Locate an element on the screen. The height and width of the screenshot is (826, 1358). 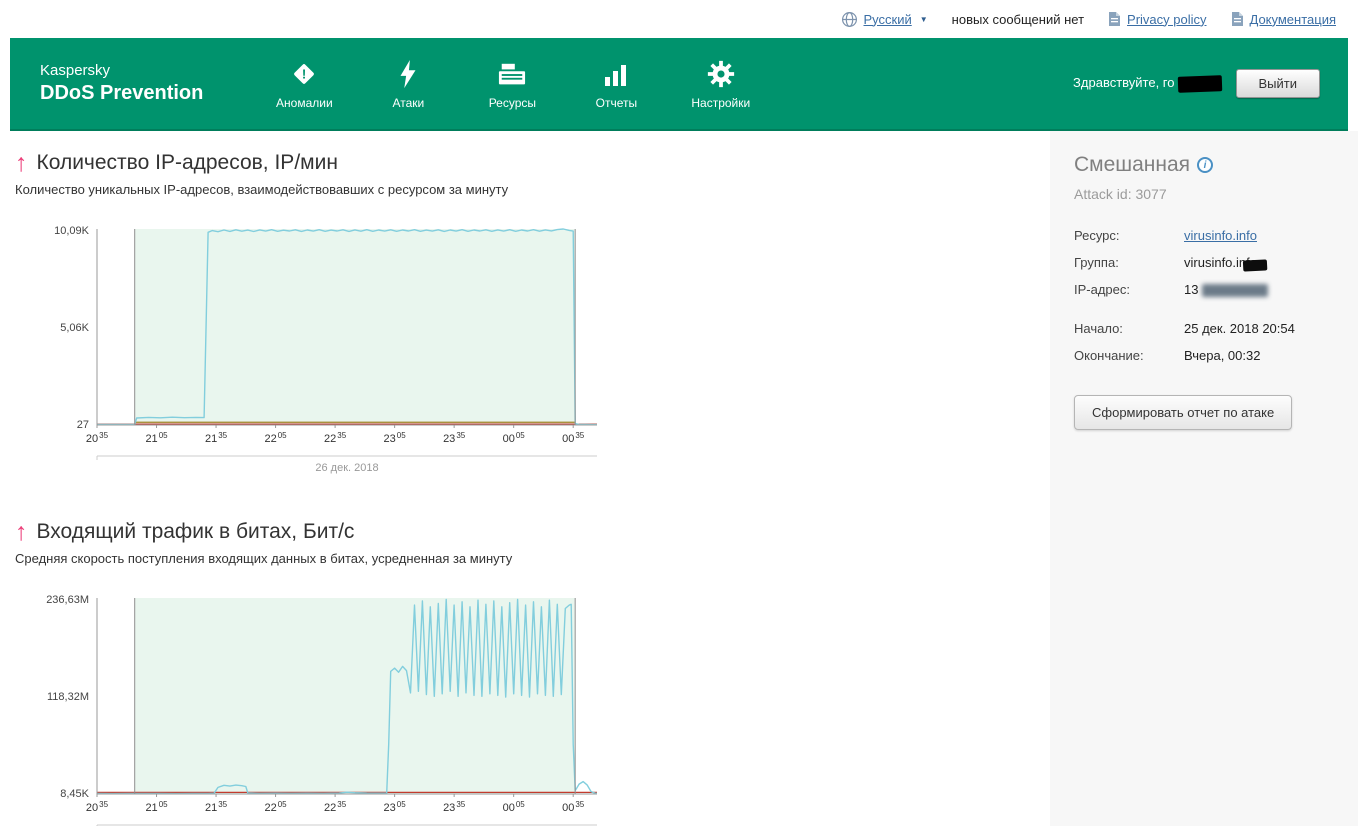
header-right: Здравствуйте, го Выйти is located at coordinates (1196, 83).